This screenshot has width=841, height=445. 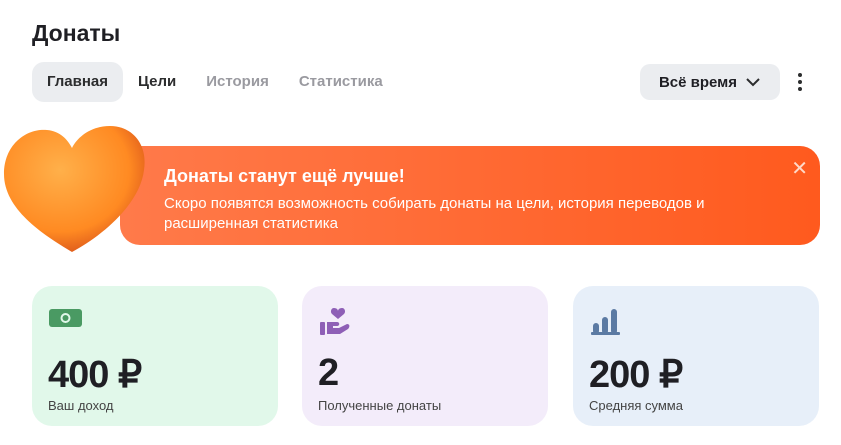 I want to click on stat-label: Средняя сумма, so click(x=636, y=405).